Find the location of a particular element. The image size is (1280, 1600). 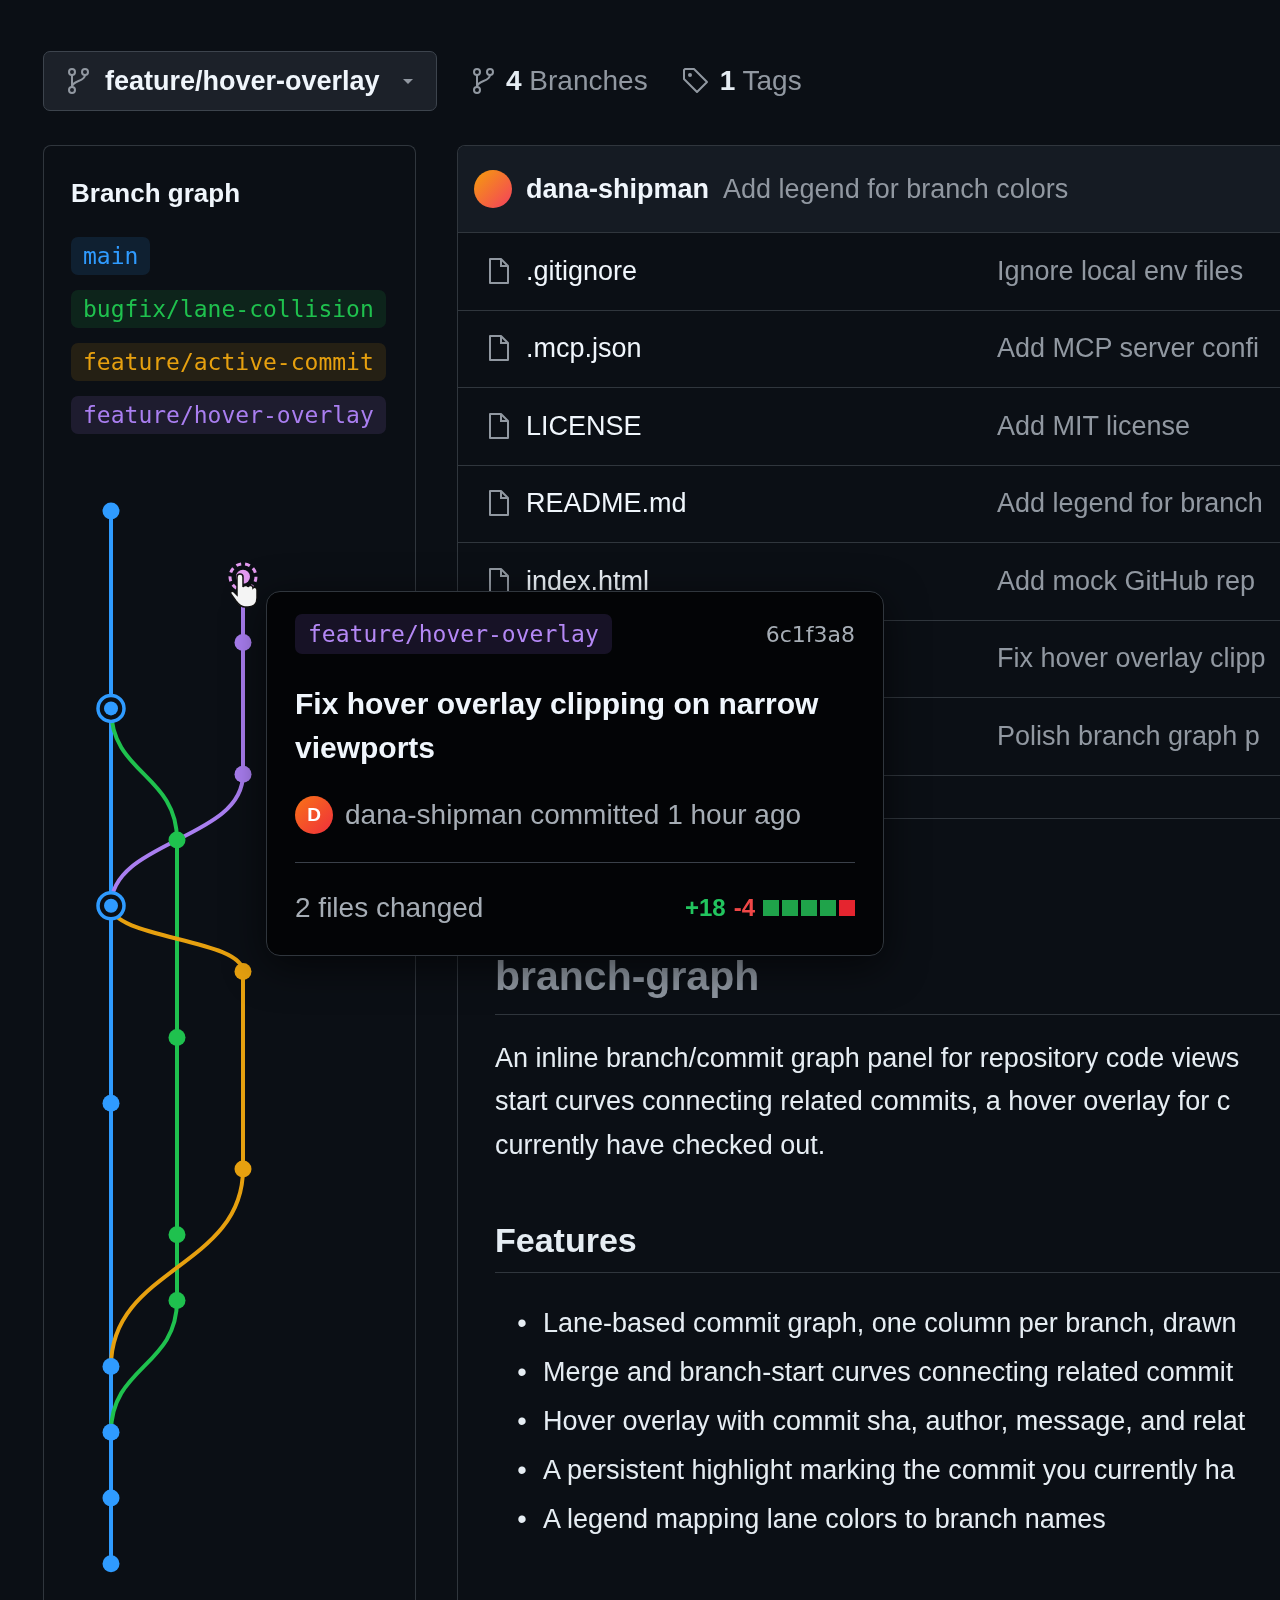

caret-icon is located at coordinates (408, 81).